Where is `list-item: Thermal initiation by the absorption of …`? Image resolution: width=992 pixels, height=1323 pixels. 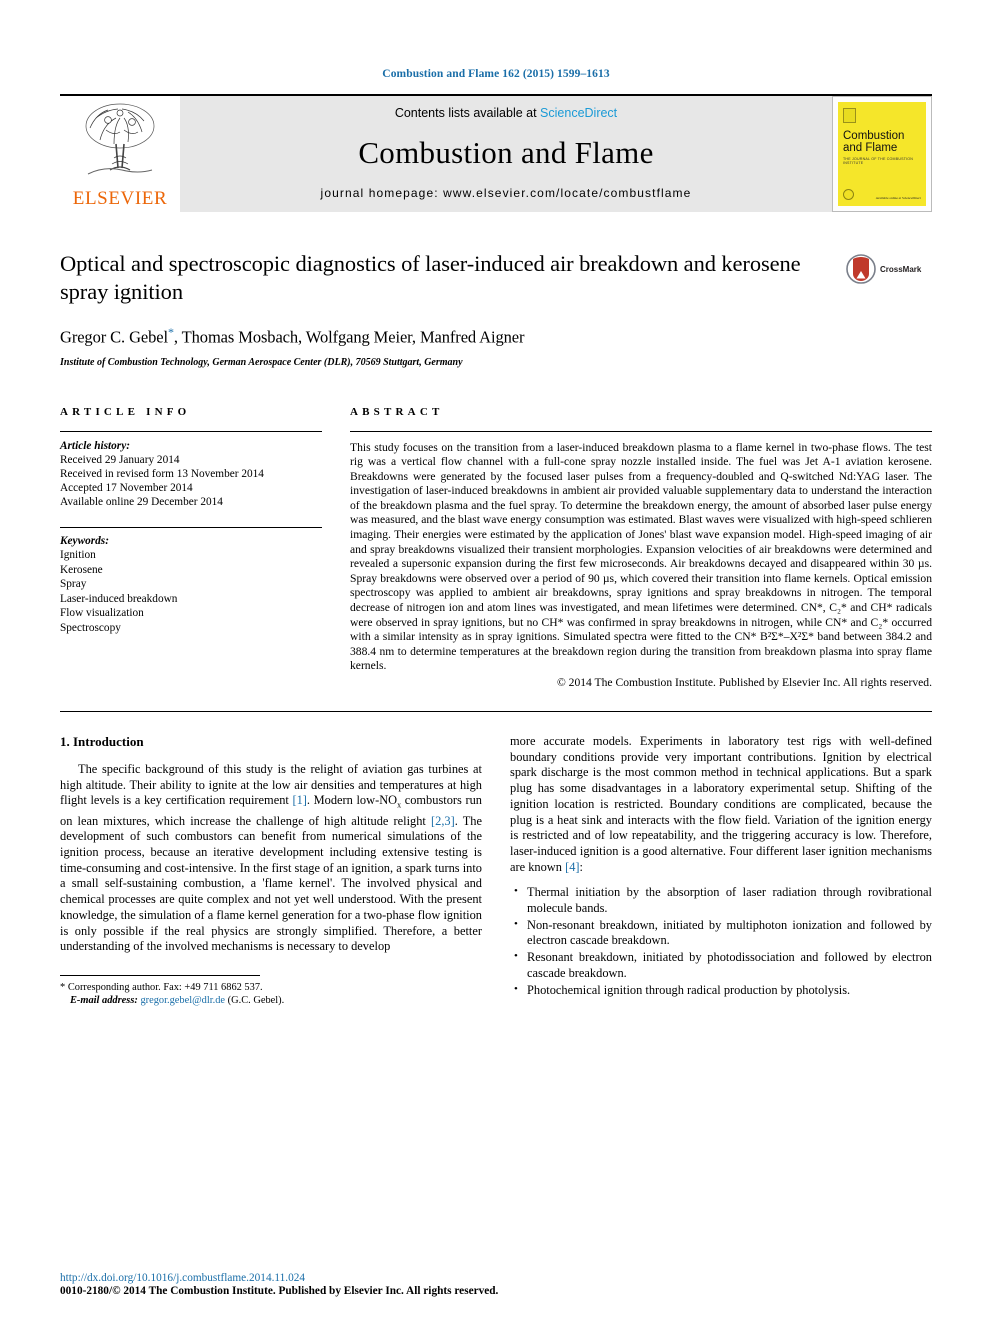
list-item: Thermal initiation by the absorption of … is located at coordinates (723, 900).